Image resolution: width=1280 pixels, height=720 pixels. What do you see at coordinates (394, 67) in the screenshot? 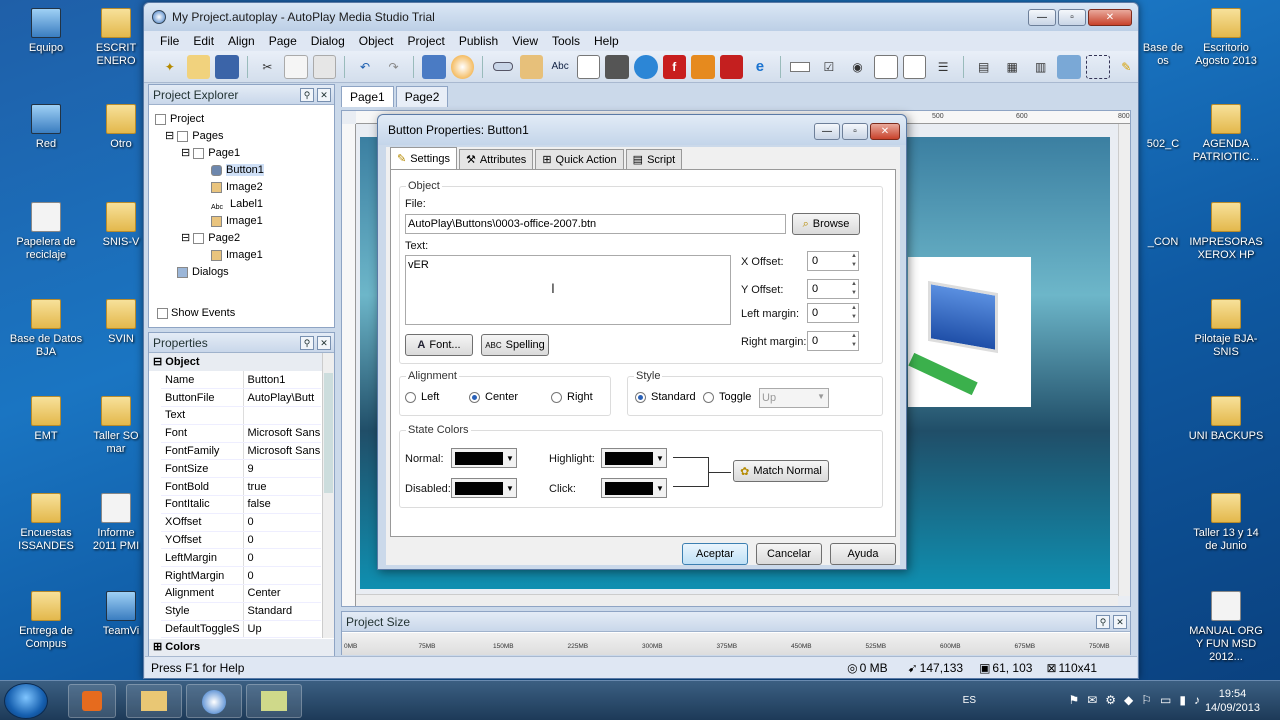
I see `redo-icon: ↷` at bounding box center [394, 67].